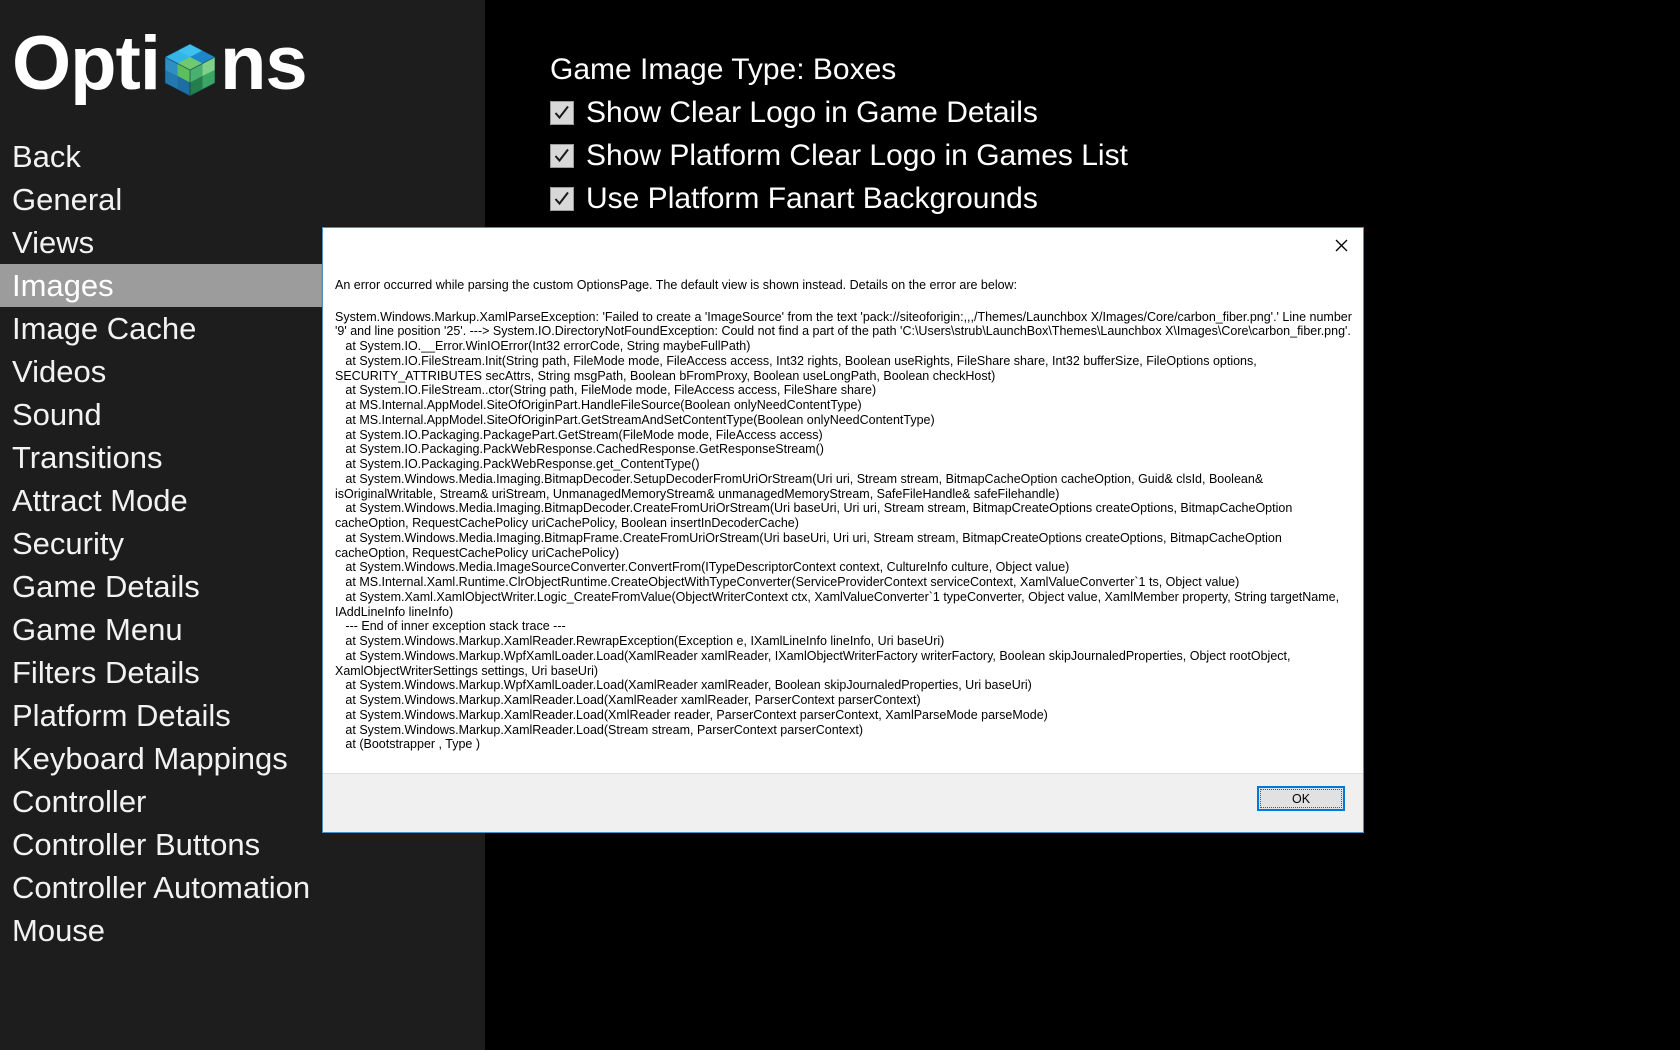 The image size is (1680, 1050). I want to click on sidebar-item-controller-automation: Controller Automation, so click(242, 887).